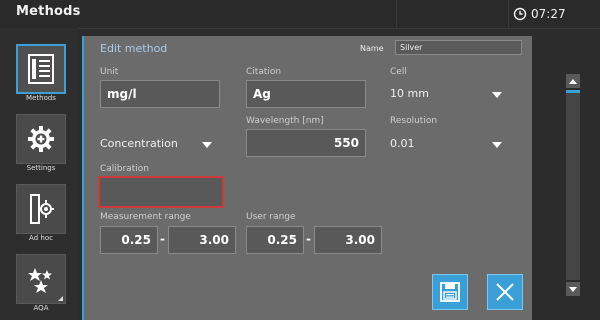 The image size is (600, 320). What do you see at coordinates (306, 143) in the screenshot?
I see `wavelength-field: 550` at bounding box center [306, 143].